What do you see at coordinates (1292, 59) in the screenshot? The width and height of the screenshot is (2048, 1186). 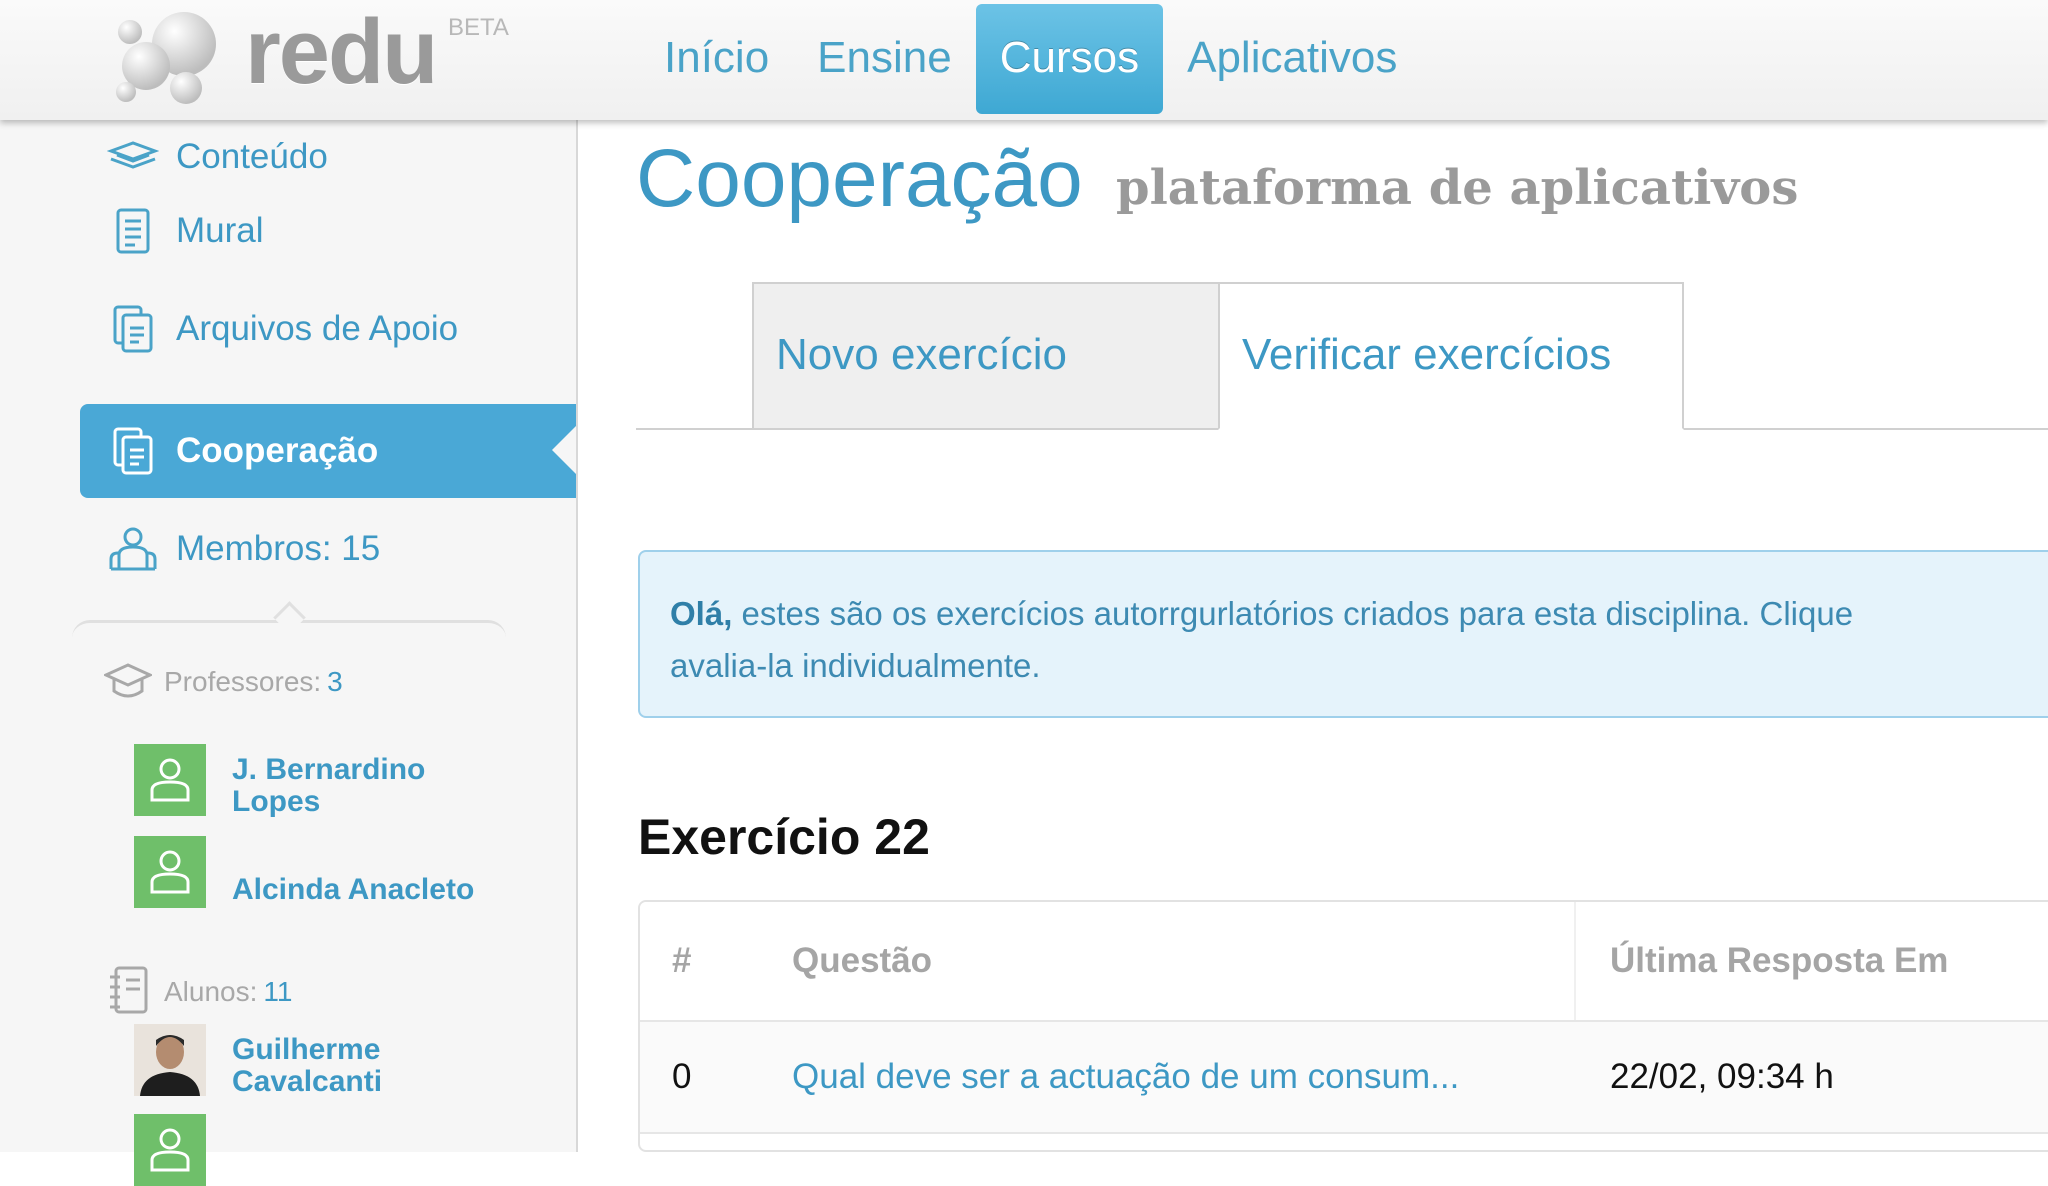 I see `nav-aplicativos: Aplicativos` at bounding box center [1292, 59].